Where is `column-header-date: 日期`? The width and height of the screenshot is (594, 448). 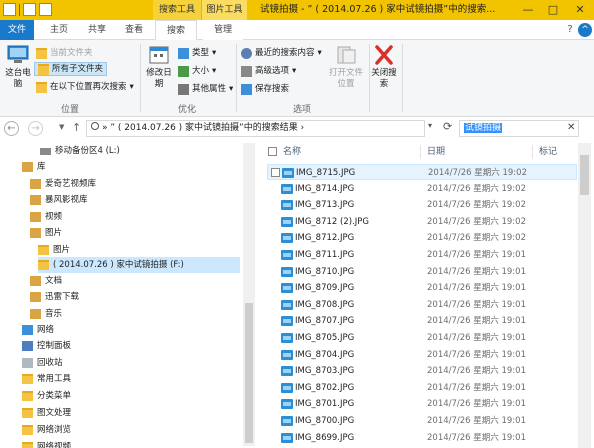 column-header-date: 日期 is located at coordinates (477, 152).